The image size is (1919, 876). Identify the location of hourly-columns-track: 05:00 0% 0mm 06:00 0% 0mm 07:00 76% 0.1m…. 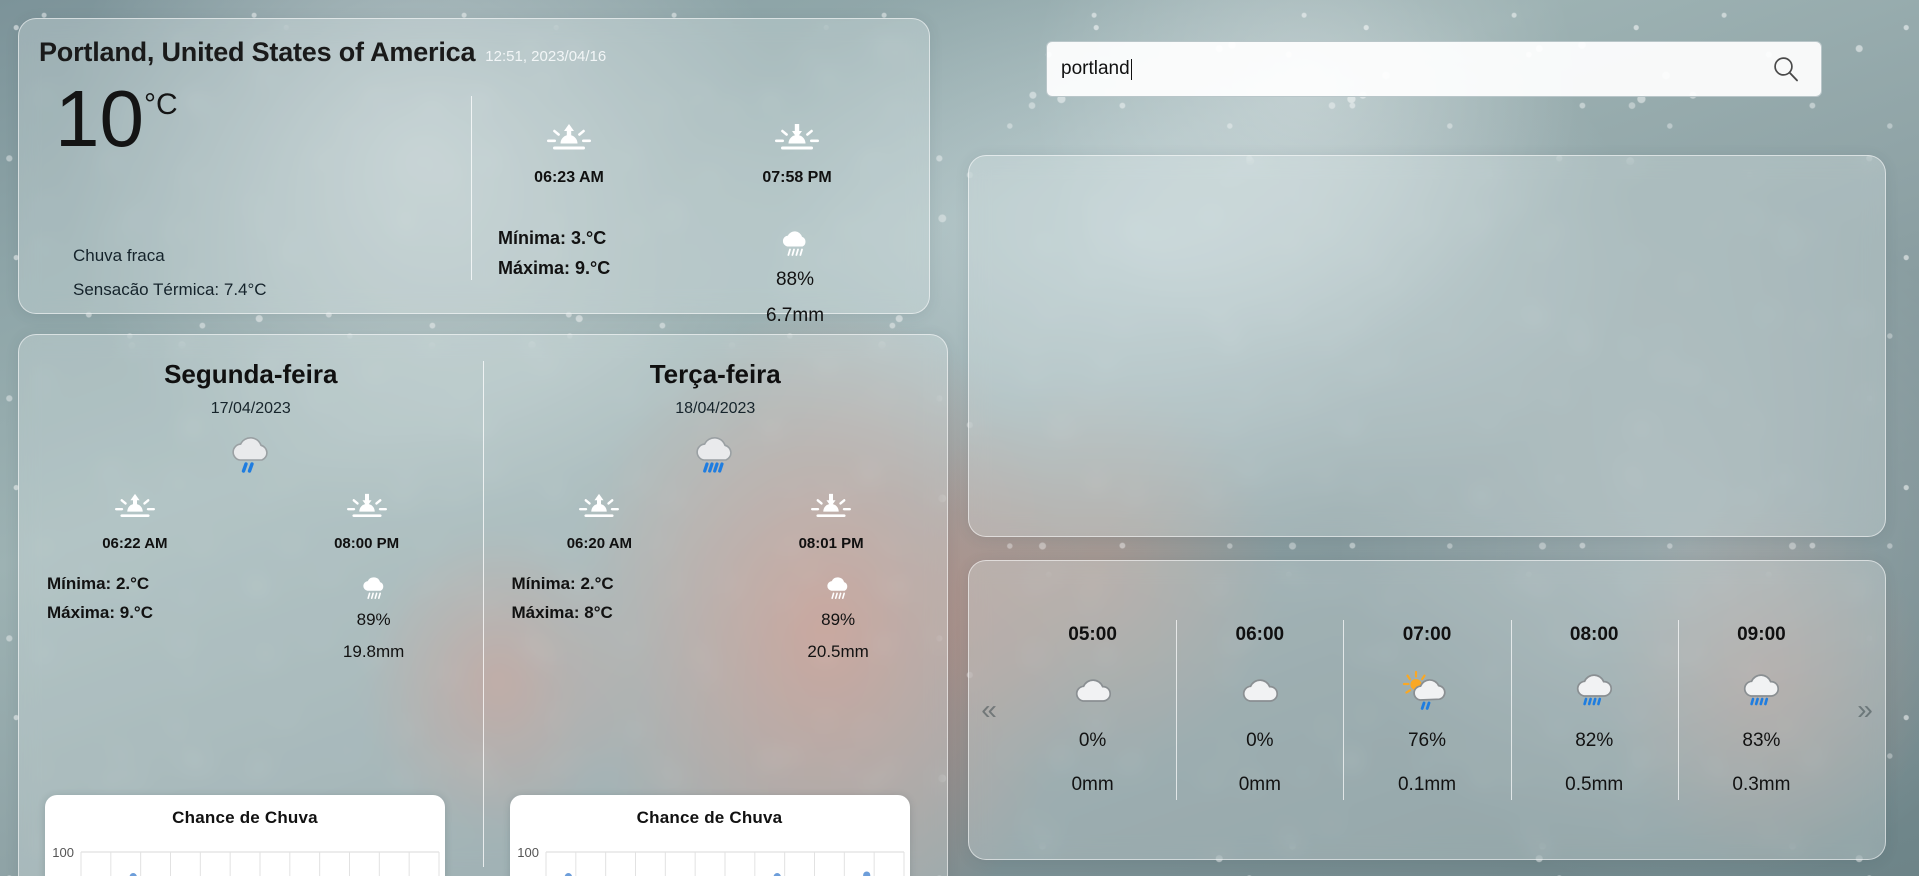
(1427, 710).